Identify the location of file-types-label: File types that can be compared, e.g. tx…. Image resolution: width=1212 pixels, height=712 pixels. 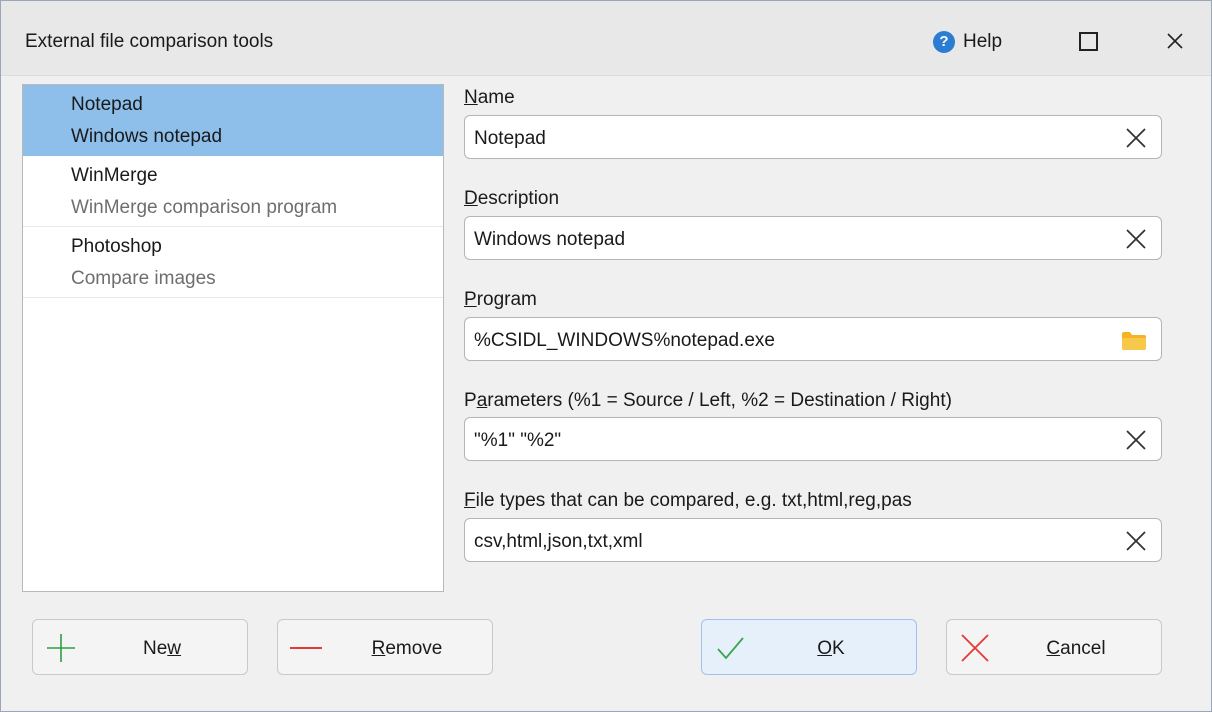
(688, 500).